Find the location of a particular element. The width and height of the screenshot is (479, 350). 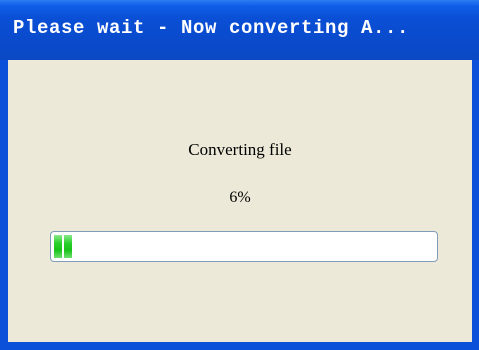

status-label: Converting file is located at coordinates (240, 149).